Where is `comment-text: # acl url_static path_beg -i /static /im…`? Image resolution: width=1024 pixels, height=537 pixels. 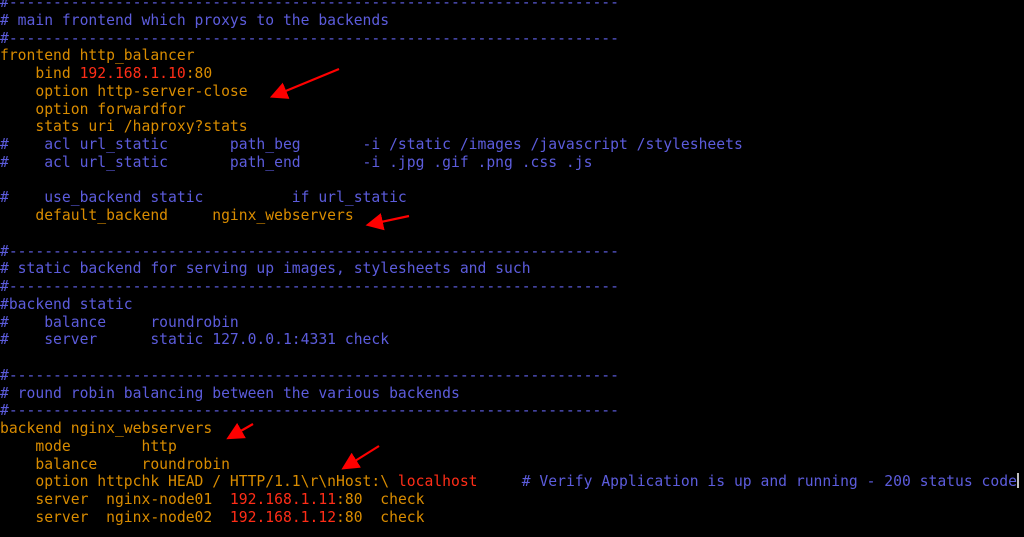 comment-text: # acl url_static path_beg -i /static /im… is located at coordinates (371, 144).